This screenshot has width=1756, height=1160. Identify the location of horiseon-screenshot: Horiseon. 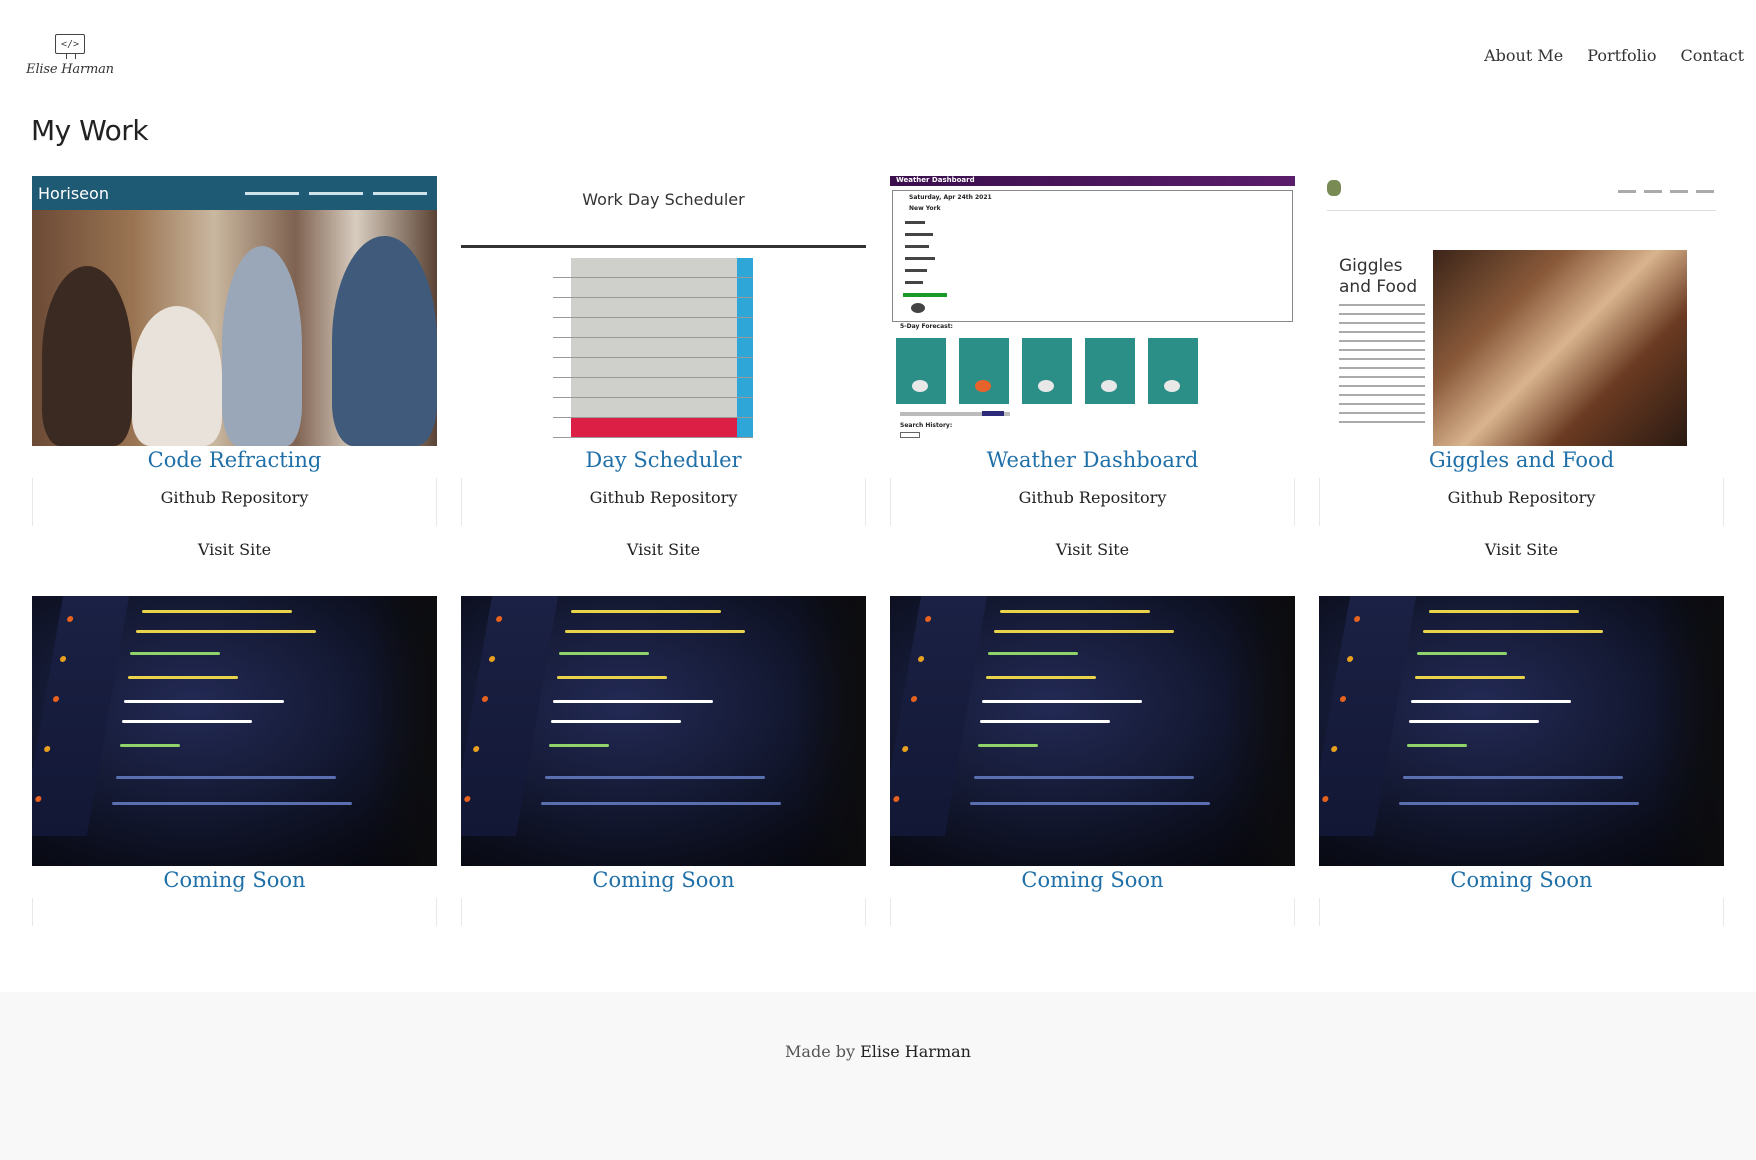
(234, 311).